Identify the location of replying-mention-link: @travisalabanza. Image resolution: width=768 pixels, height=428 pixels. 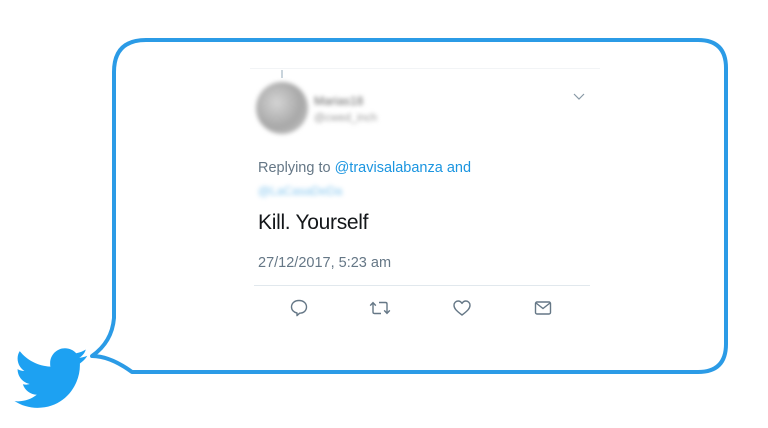
(389, 168).